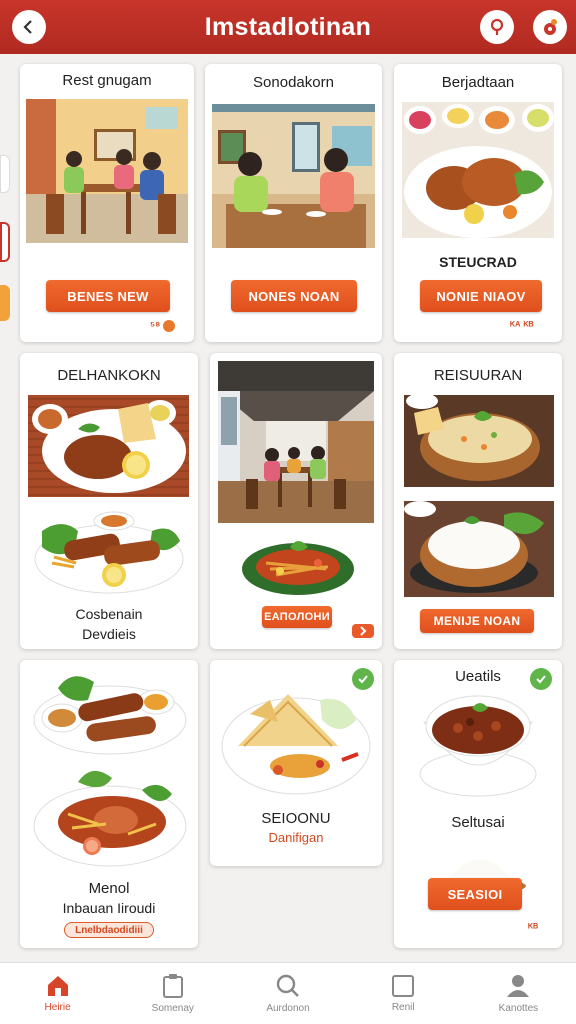 The height and width of the screenshot is (1024, 576). What do you see at coordinates (294, 296) in the screenshot?
I see `order-button: NONES NOAN` at bounding box center [294, 296].